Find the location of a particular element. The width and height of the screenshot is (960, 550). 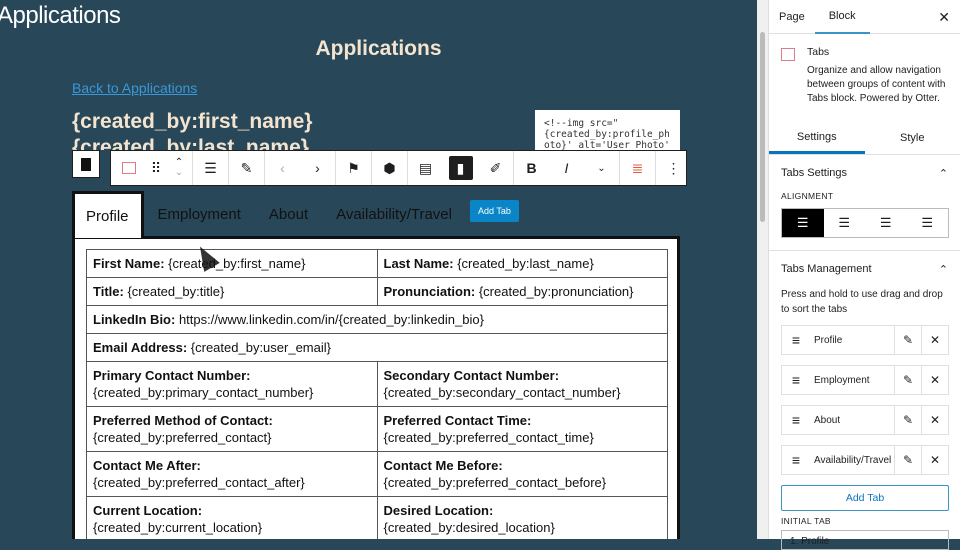

initial-tab-label: Initial Tab is located at coordinates (864, 521).